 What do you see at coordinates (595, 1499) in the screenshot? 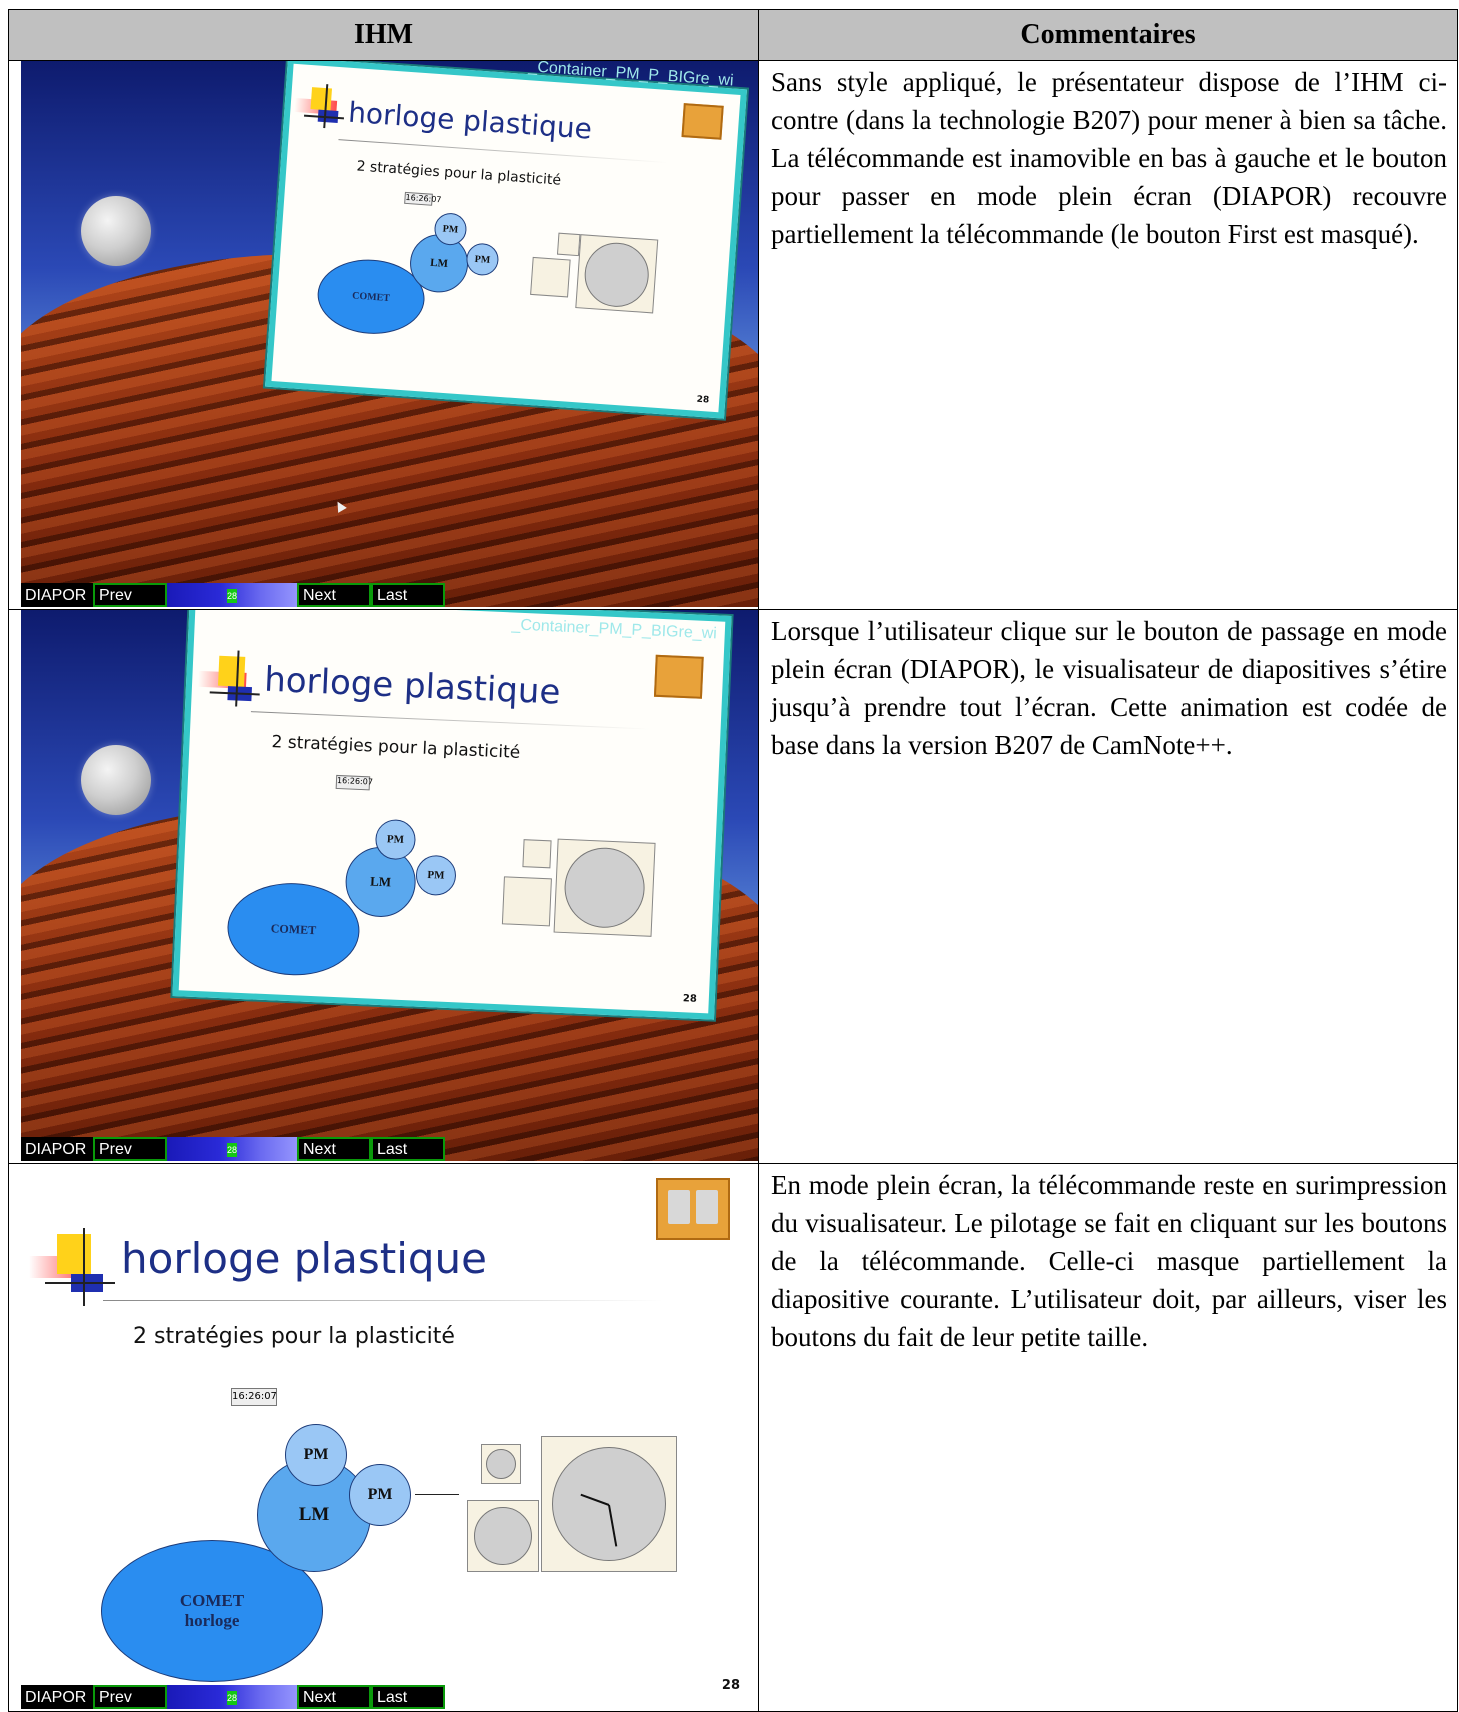
I see `clock-hand-hour` at bounding box center [595, 1499].